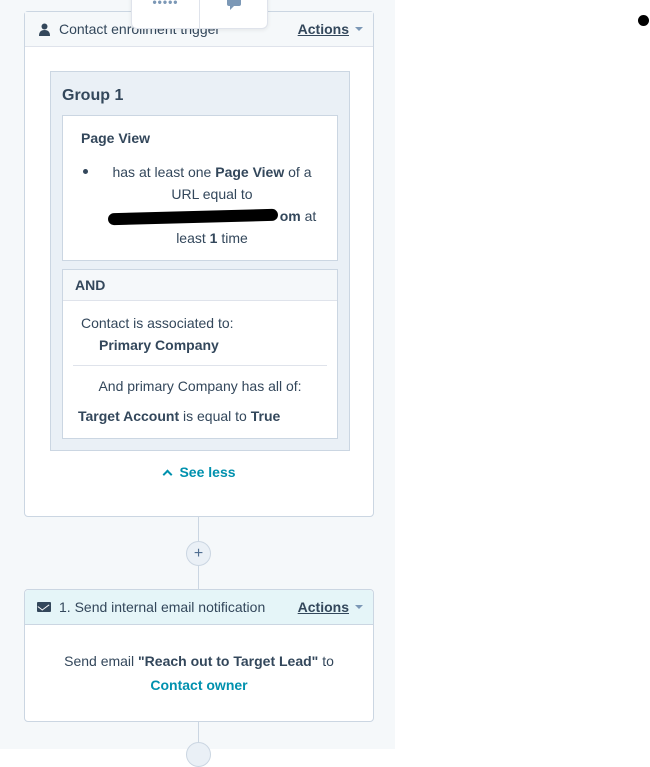 The height and width of the screenshot is (767, 650). What do you see at coordinates (215, 416) in the screenshot?
I see `target-operator: is equal to` at bounding box center [215, 416].